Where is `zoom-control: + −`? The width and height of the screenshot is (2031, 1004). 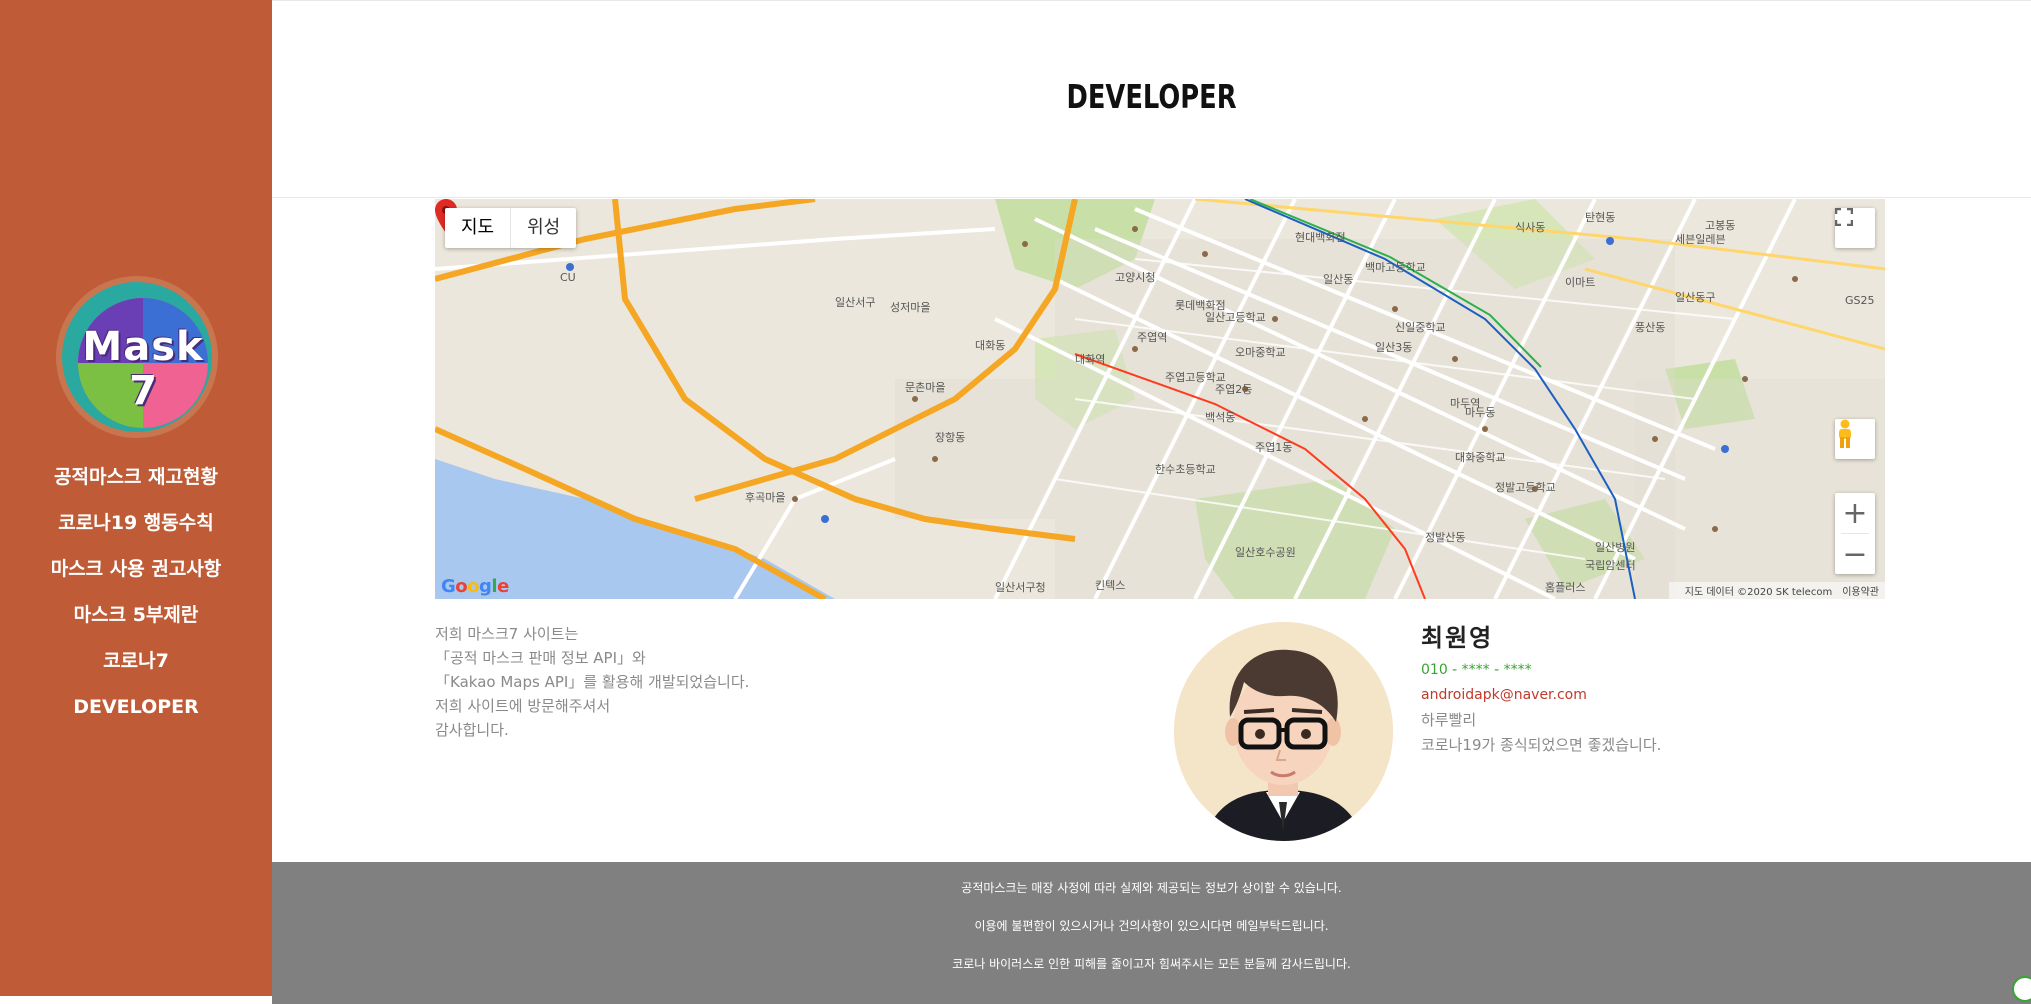 zoom-control: + − is located at coordinates (1855, 533).